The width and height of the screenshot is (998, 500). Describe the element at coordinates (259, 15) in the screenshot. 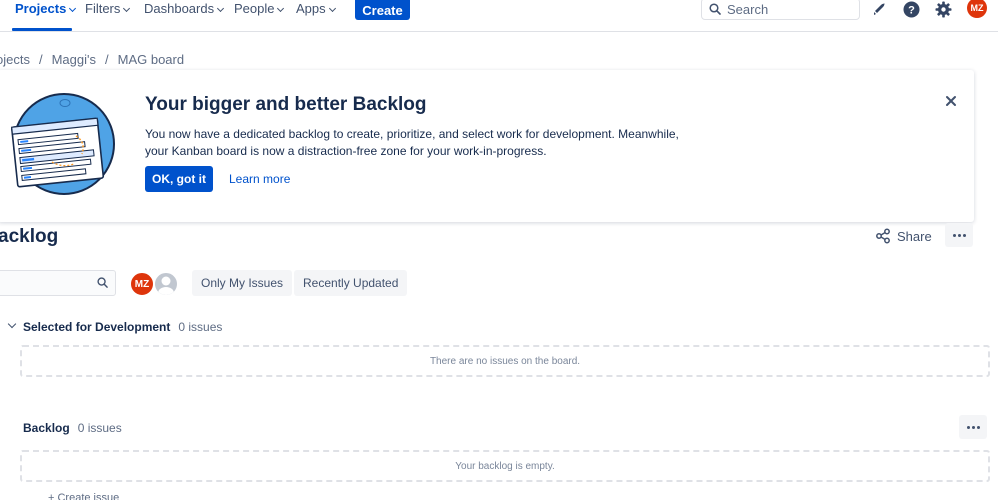

I see `nav-people: People` at that location.